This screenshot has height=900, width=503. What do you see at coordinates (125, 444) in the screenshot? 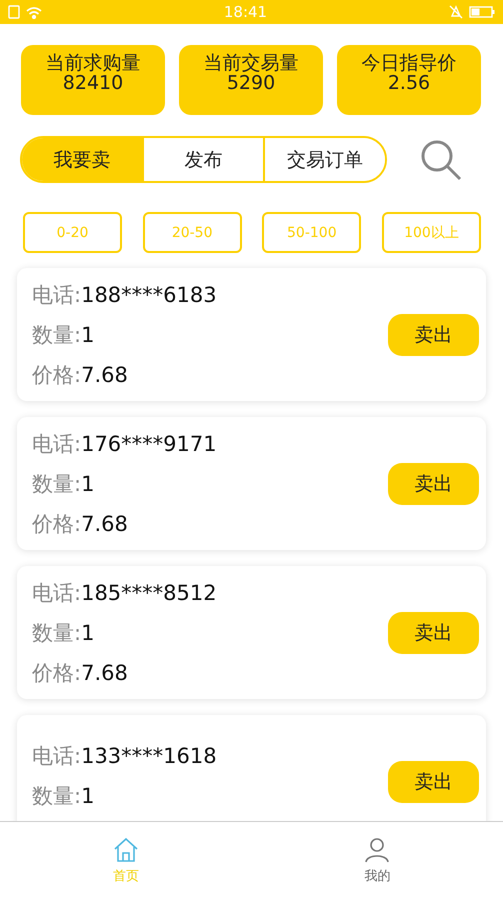
I see `phone-text: 电话:176****9171` at bounding box center [125, 444].